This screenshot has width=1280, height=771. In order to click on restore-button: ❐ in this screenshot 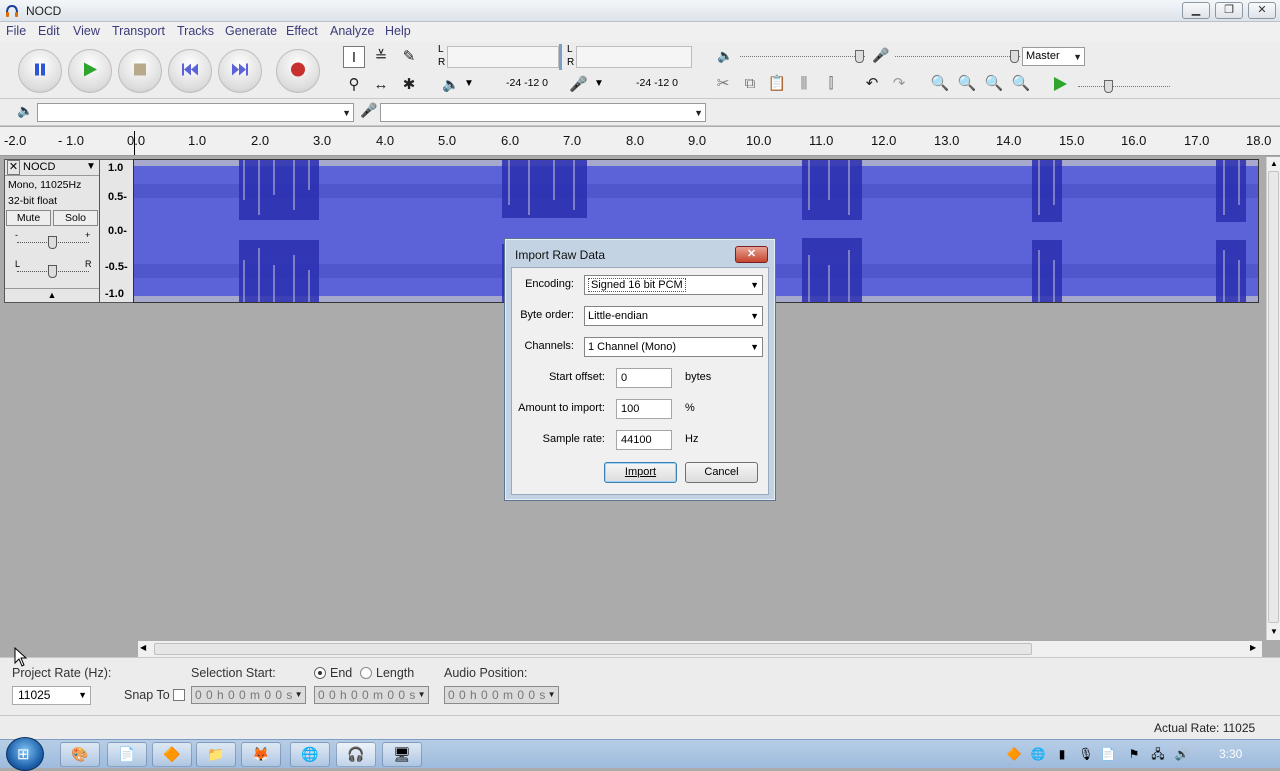, I will do `click(1229, 10)`.